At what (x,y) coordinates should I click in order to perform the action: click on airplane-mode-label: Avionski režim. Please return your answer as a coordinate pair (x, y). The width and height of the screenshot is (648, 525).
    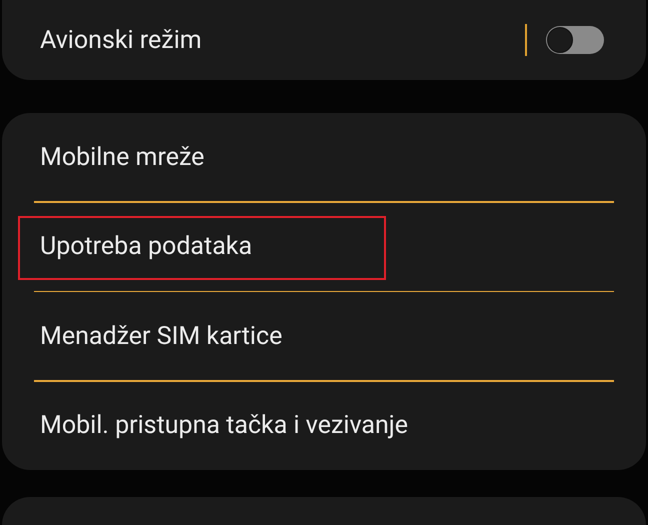
    Looking at the image, I should click on (282, 40).